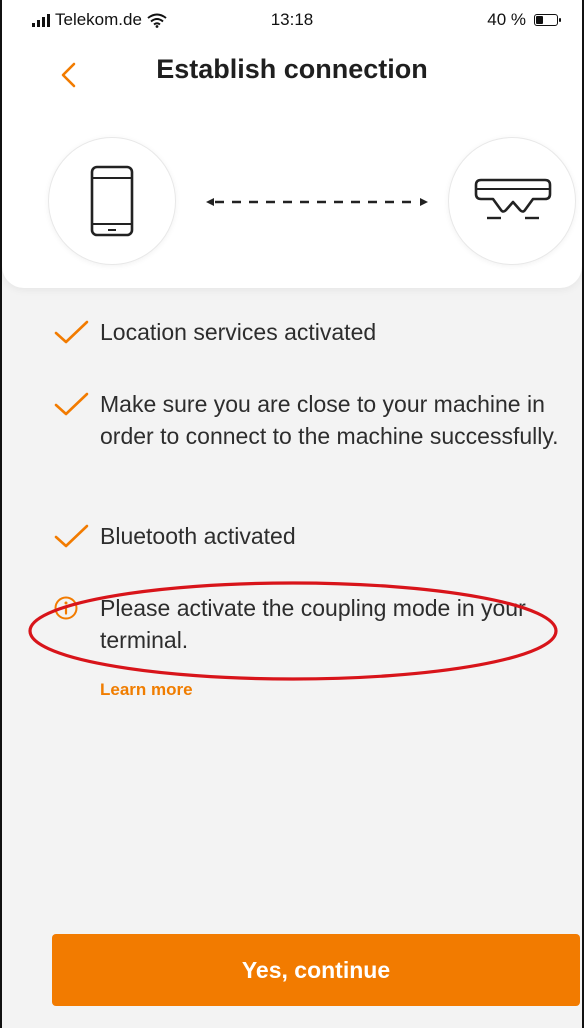  Describe the element at coordinates (316, 970) in the screenshot. I see `continue-button: Yes, continue` at that location.